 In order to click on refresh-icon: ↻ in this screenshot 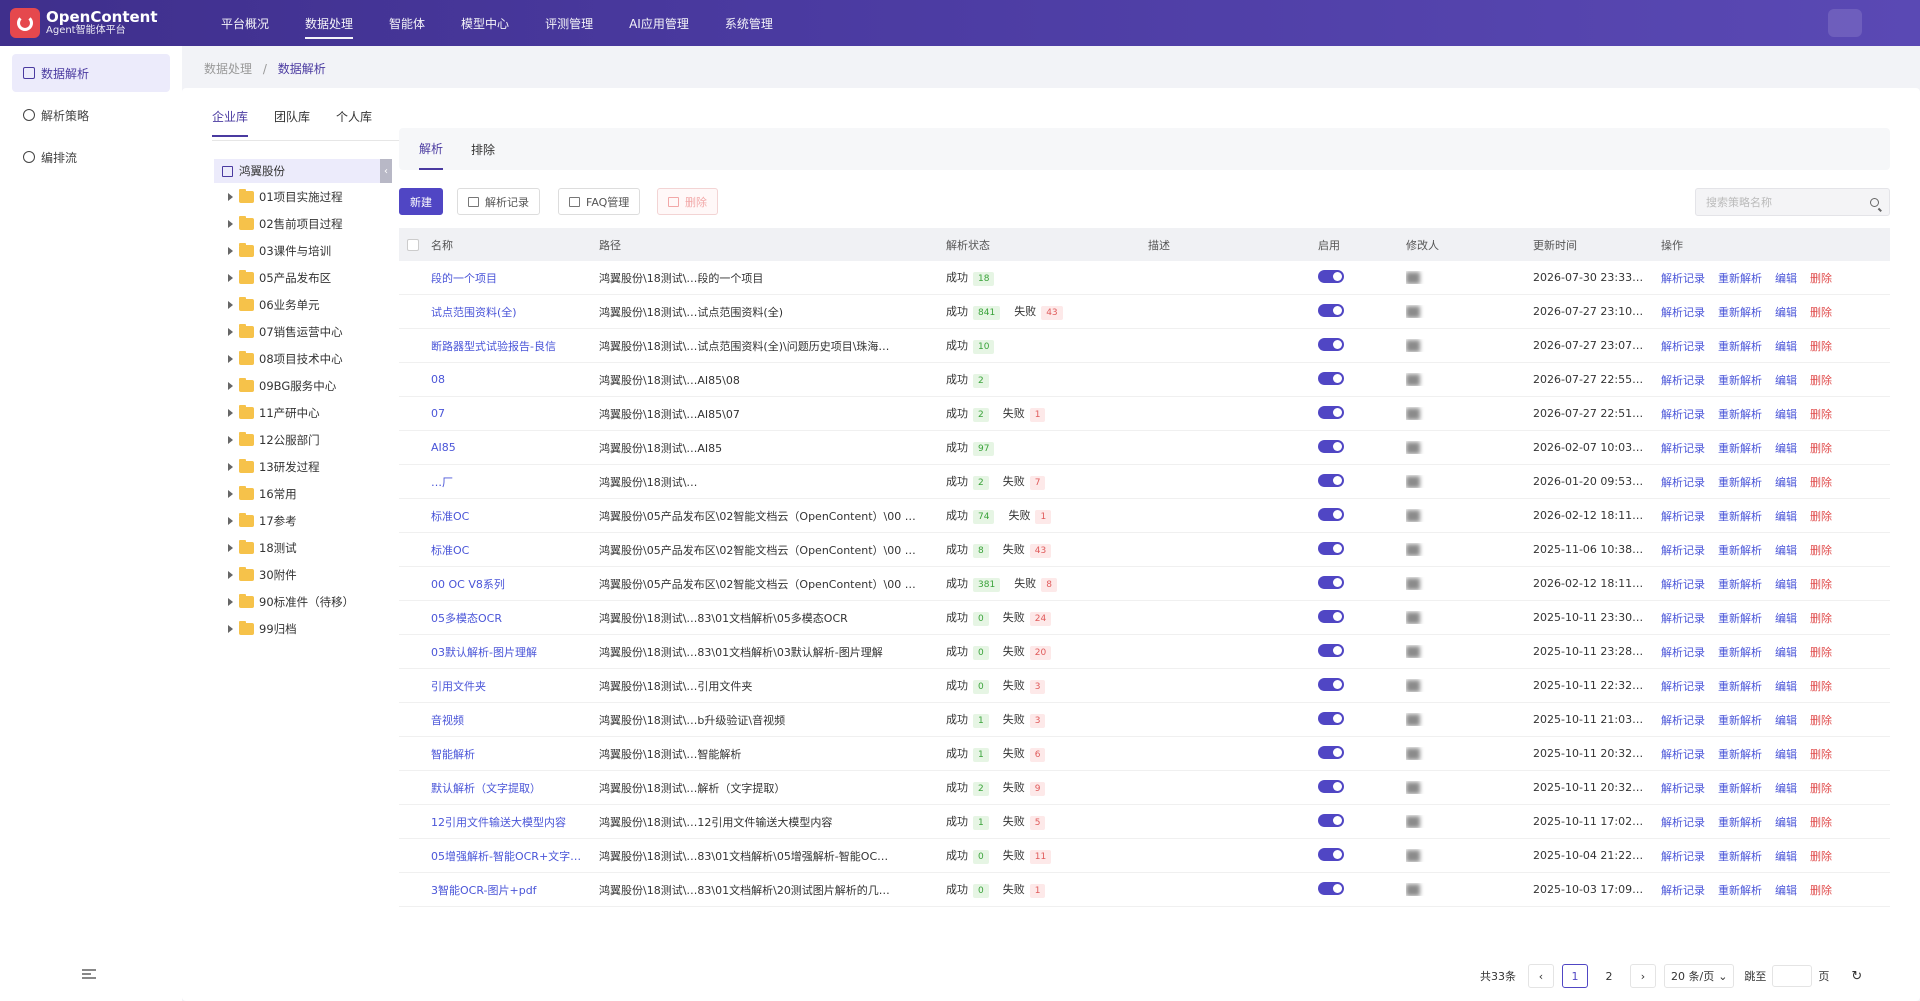, I will do `click(1856, 976)`.